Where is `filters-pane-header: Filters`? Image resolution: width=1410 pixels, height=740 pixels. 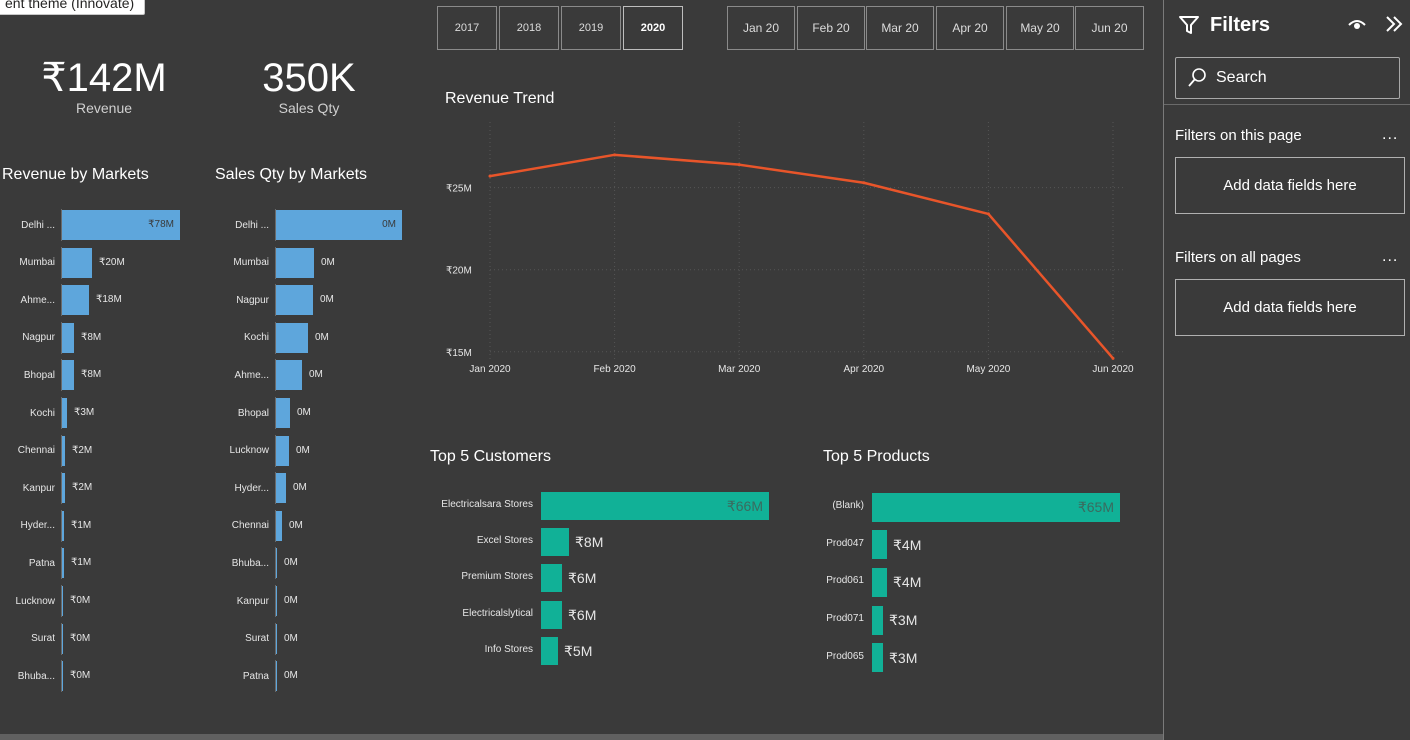 filters-pane-header: Filters is located at coordinates (1287, 25).